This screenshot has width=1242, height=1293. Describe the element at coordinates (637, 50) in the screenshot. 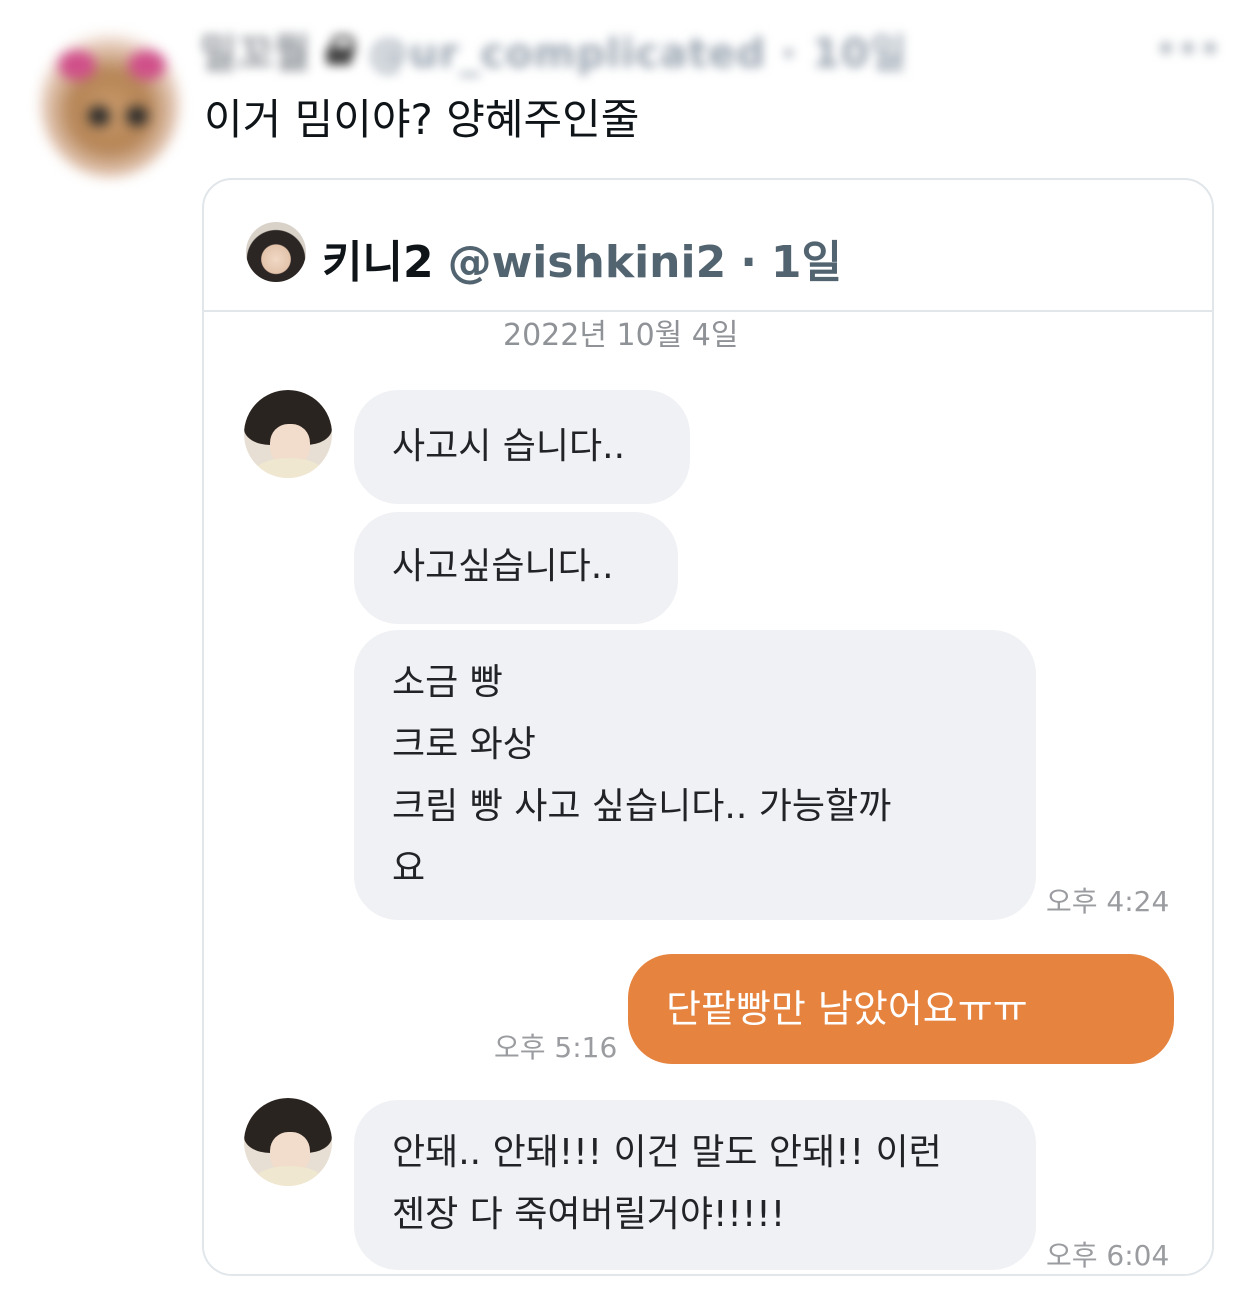

I see `user-handle: @ur_complicated · 10일` at that location.